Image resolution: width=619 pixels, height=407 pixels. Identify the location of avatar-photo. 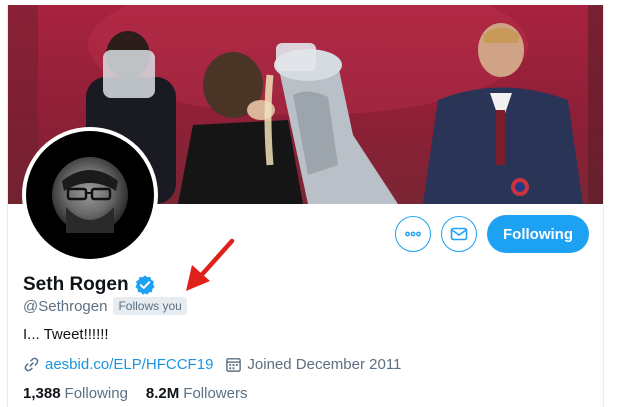
(90, 195).